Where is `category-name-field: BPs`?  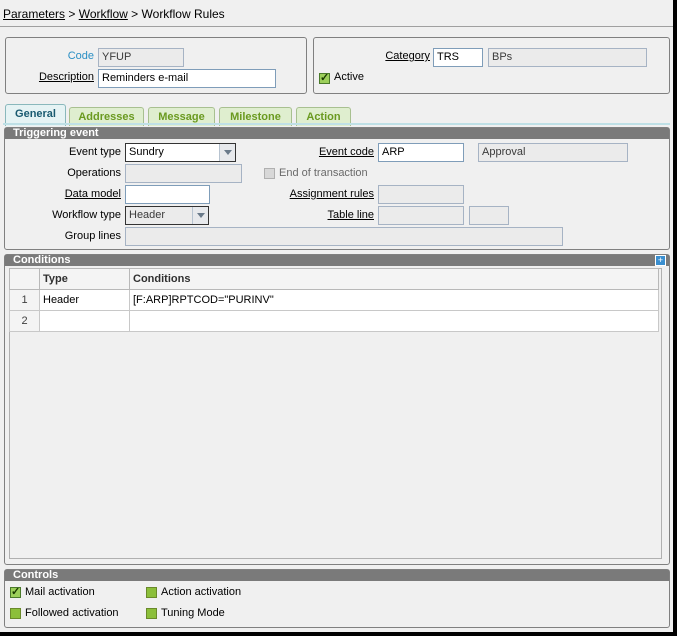 category-name-field: BPs is located at coordinates (567, 57).